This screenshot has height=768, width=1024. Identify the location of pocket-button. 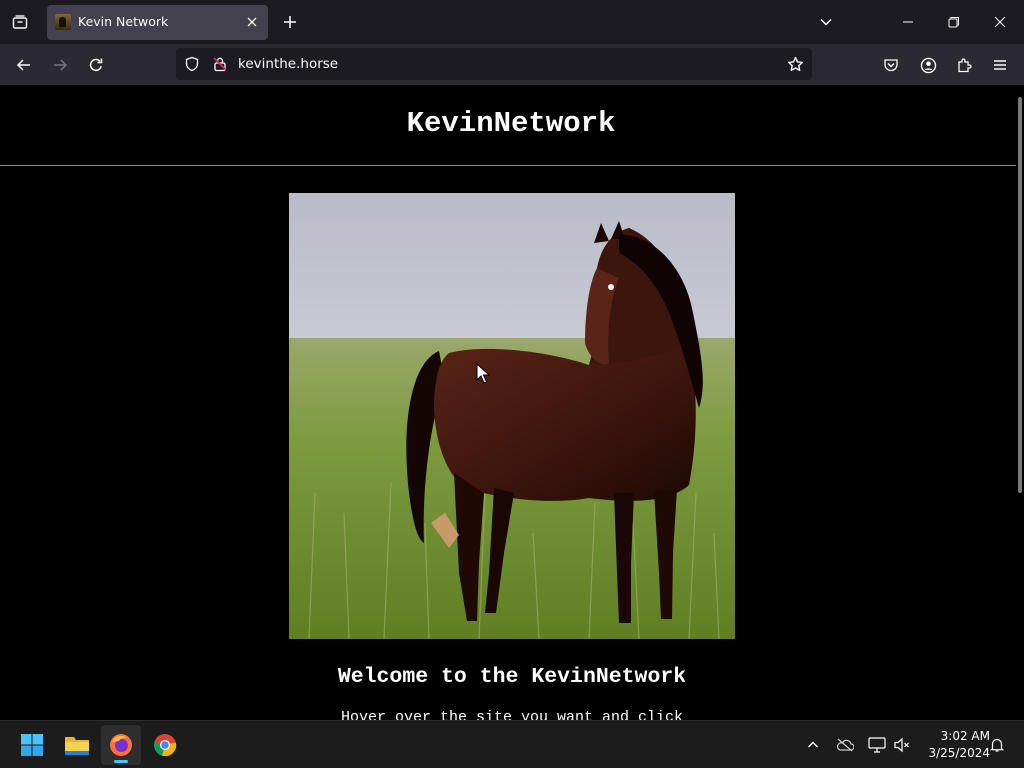
(891, 65).